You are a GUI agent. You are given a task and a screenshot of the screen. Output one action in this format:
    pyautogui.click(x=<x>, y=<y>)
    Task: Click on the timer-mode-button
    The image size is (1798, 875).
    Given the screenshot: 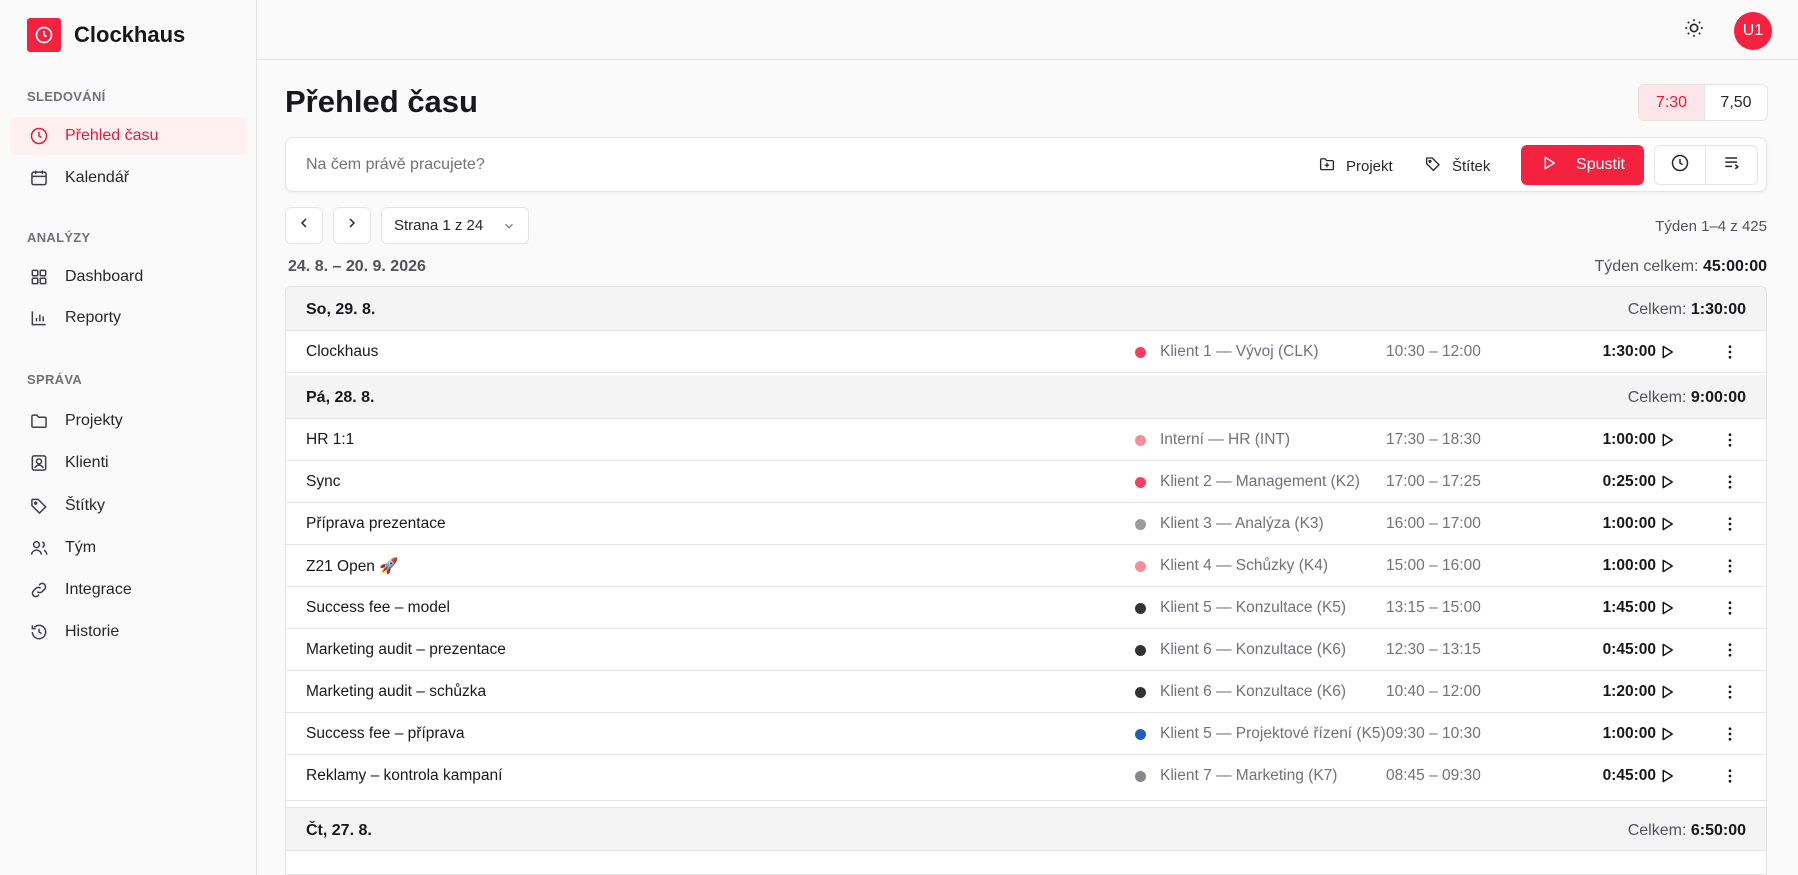 What is the action you would take?
    pyautogui.click(x=1680, y=165)
    